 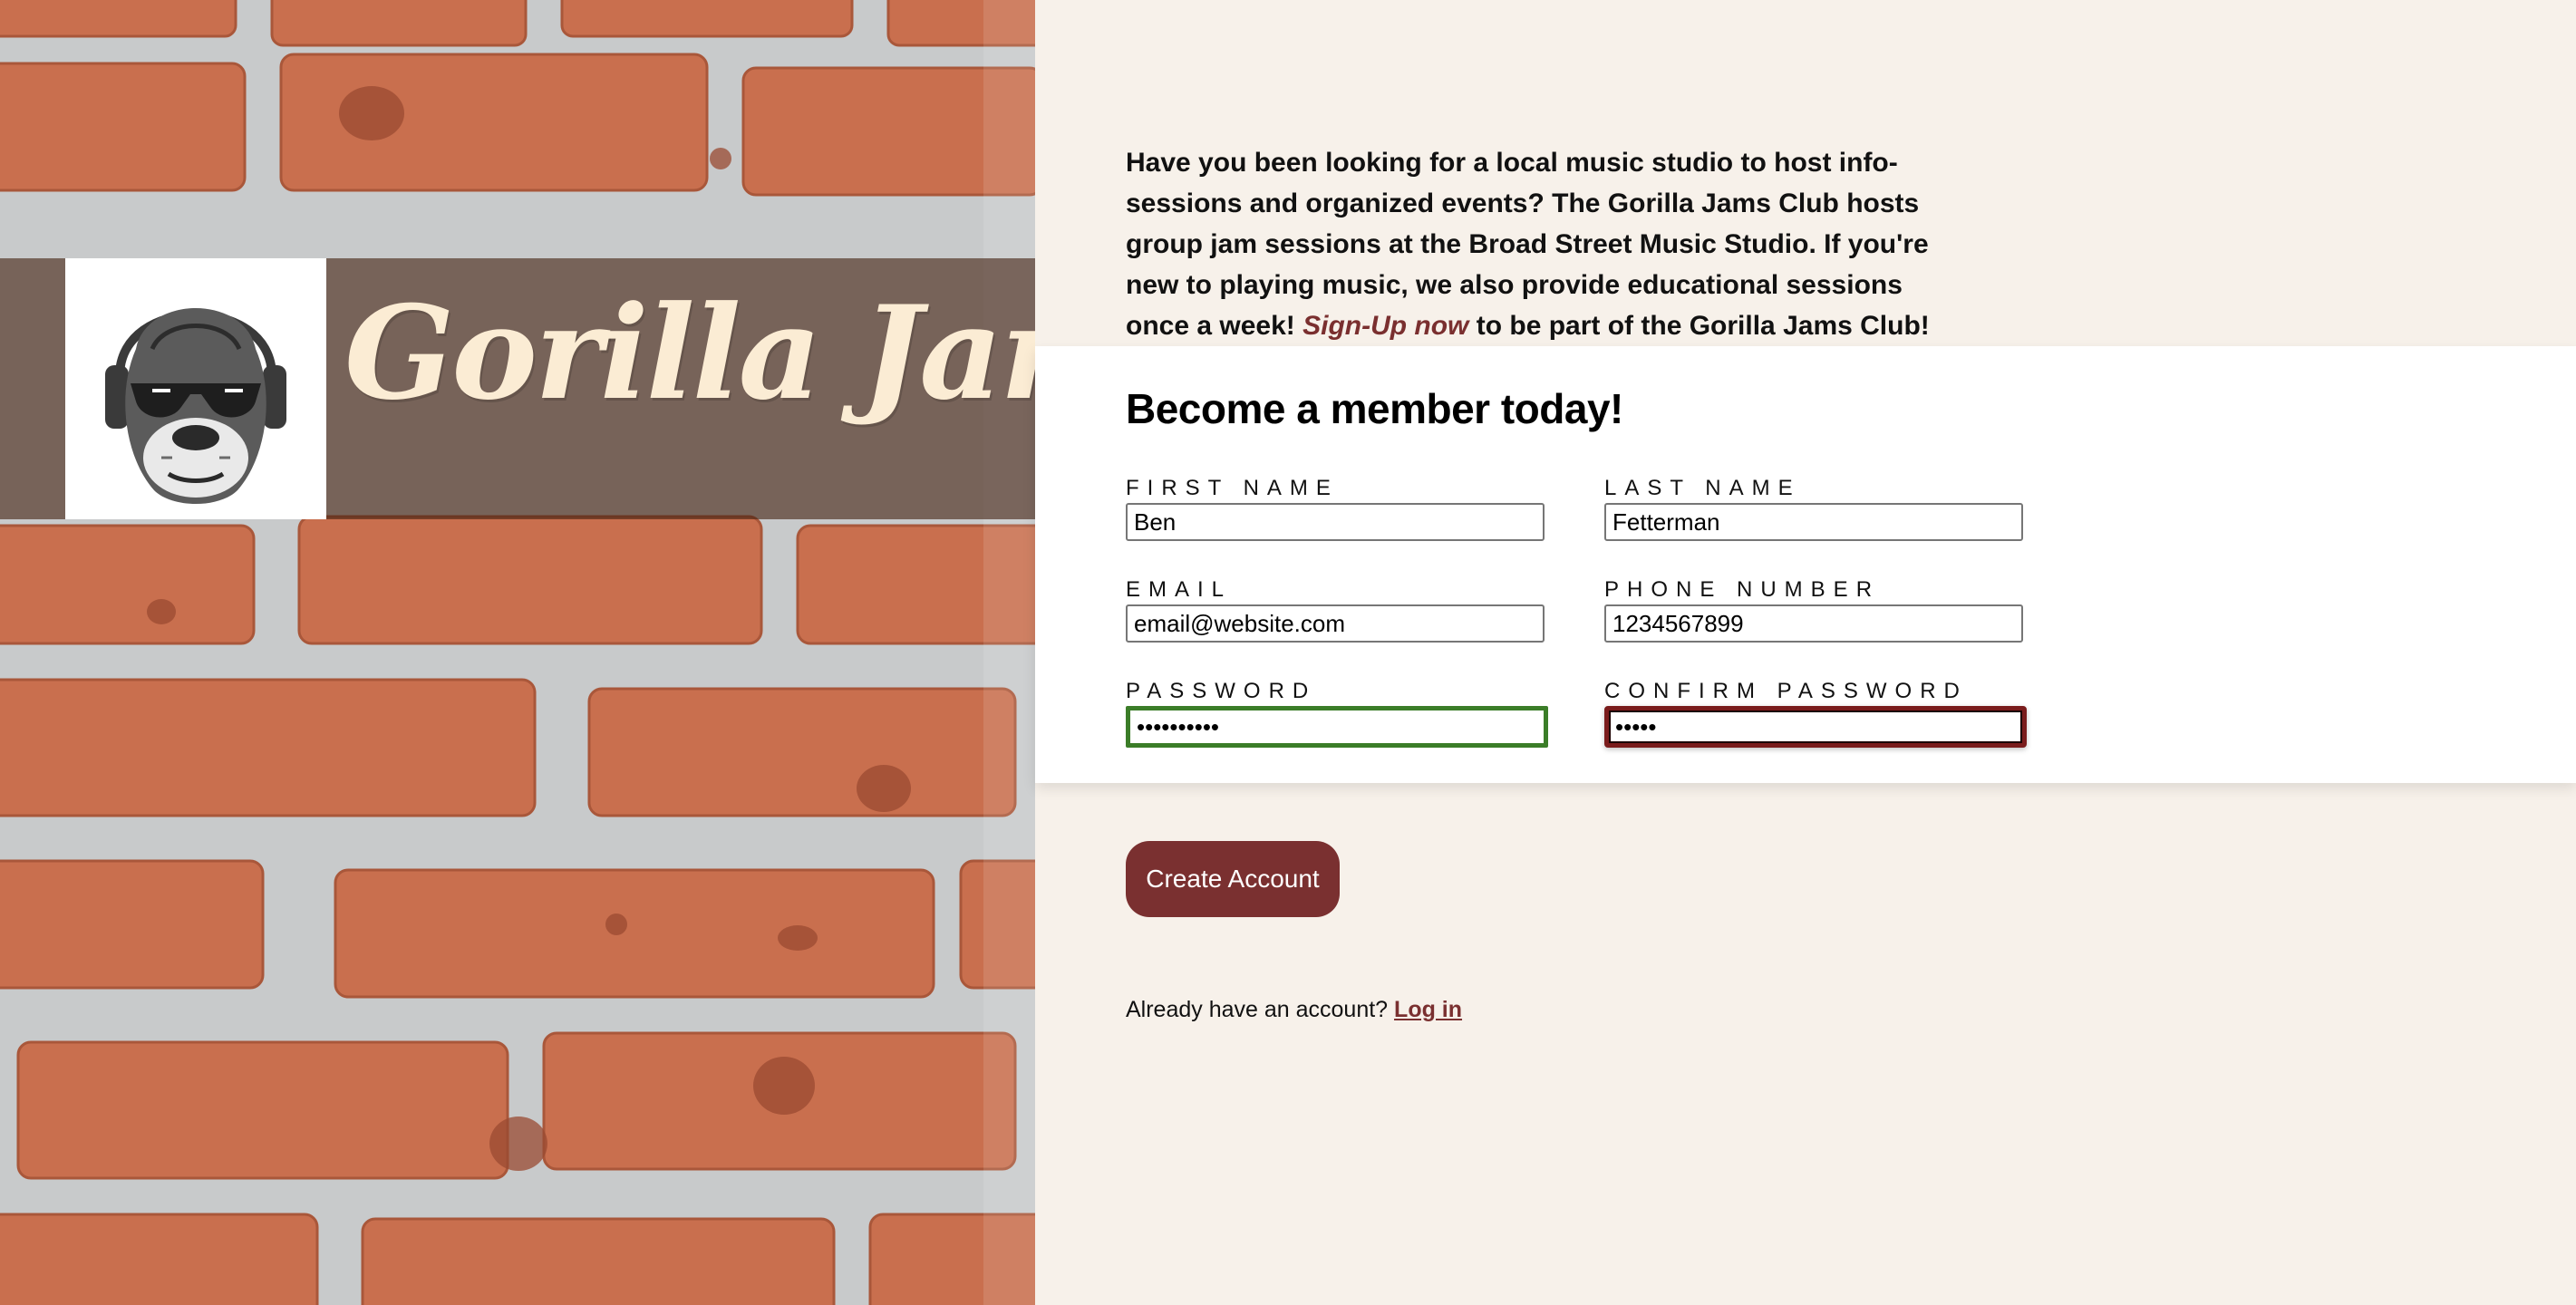 I want to click on form-title: Become a member today!, so click(x=1374, y=408).